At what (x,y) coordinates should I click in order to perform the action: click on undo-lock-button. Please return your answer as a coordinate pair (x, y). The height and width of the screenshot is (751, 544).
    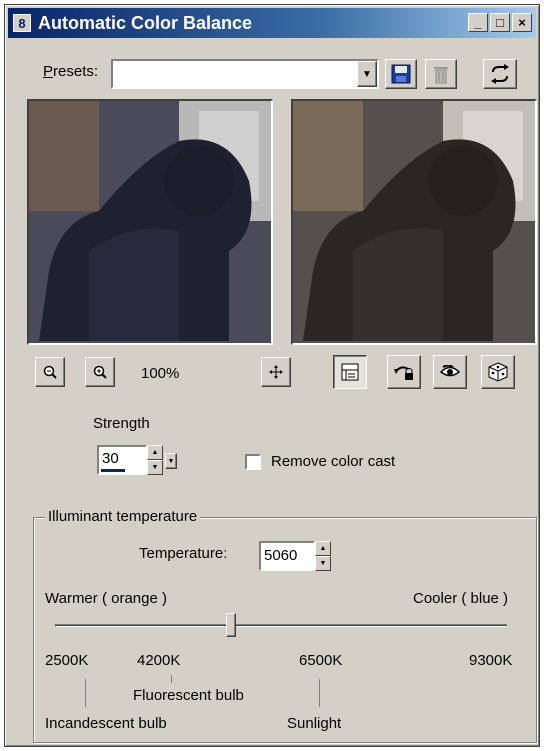
    Looking at the image, I should click on (404, 372).